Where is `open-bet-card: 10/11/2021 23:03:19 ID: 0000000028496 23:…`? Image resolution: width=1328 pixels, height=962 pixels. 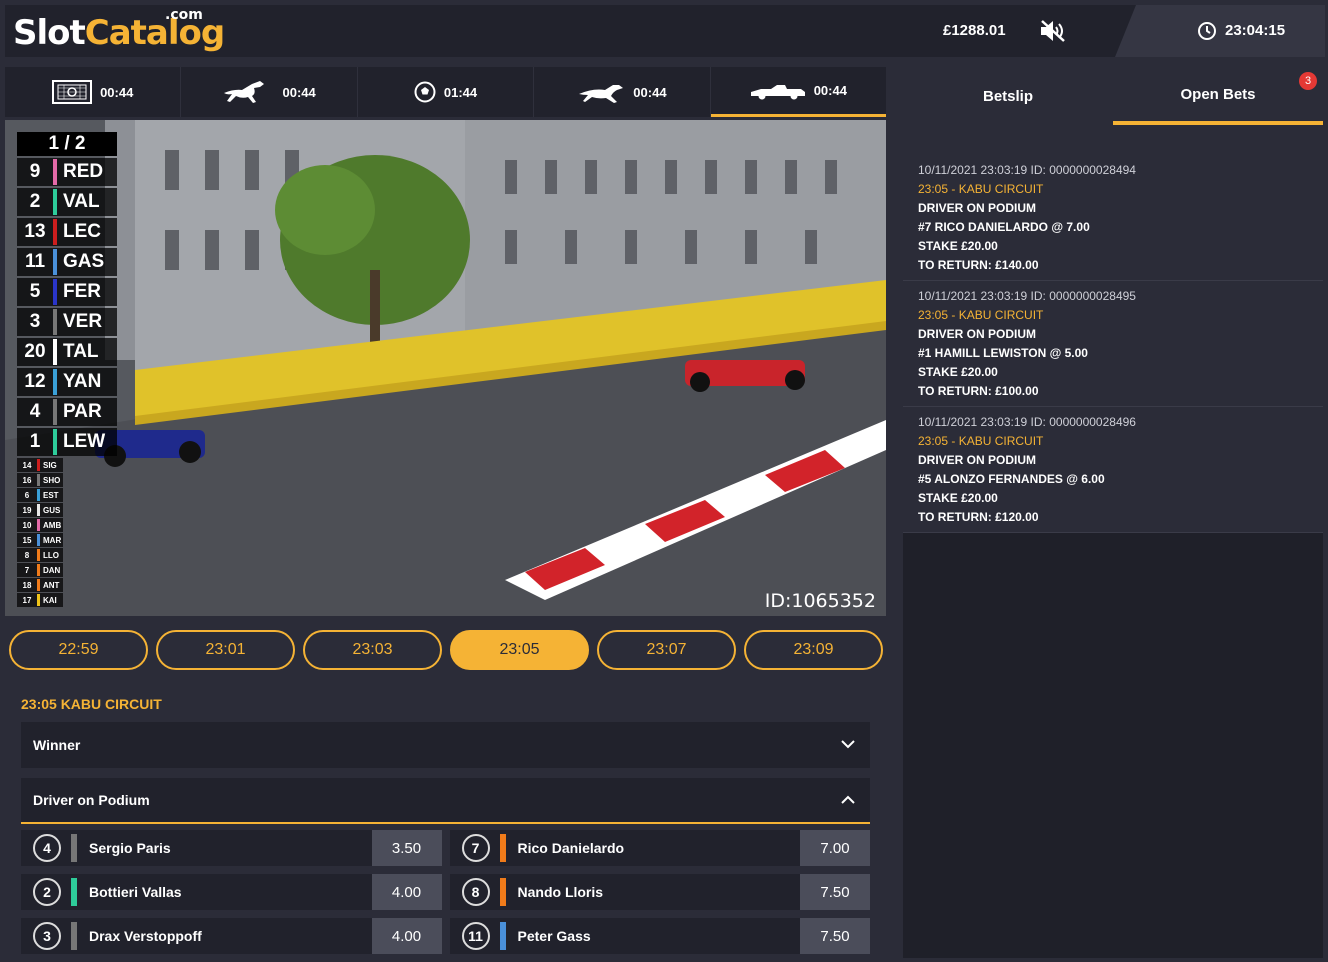 open-bet-card: 10/11/2021 23:03:19 ID: 0000000028496 23:… is located at coordinates (1113, 470).